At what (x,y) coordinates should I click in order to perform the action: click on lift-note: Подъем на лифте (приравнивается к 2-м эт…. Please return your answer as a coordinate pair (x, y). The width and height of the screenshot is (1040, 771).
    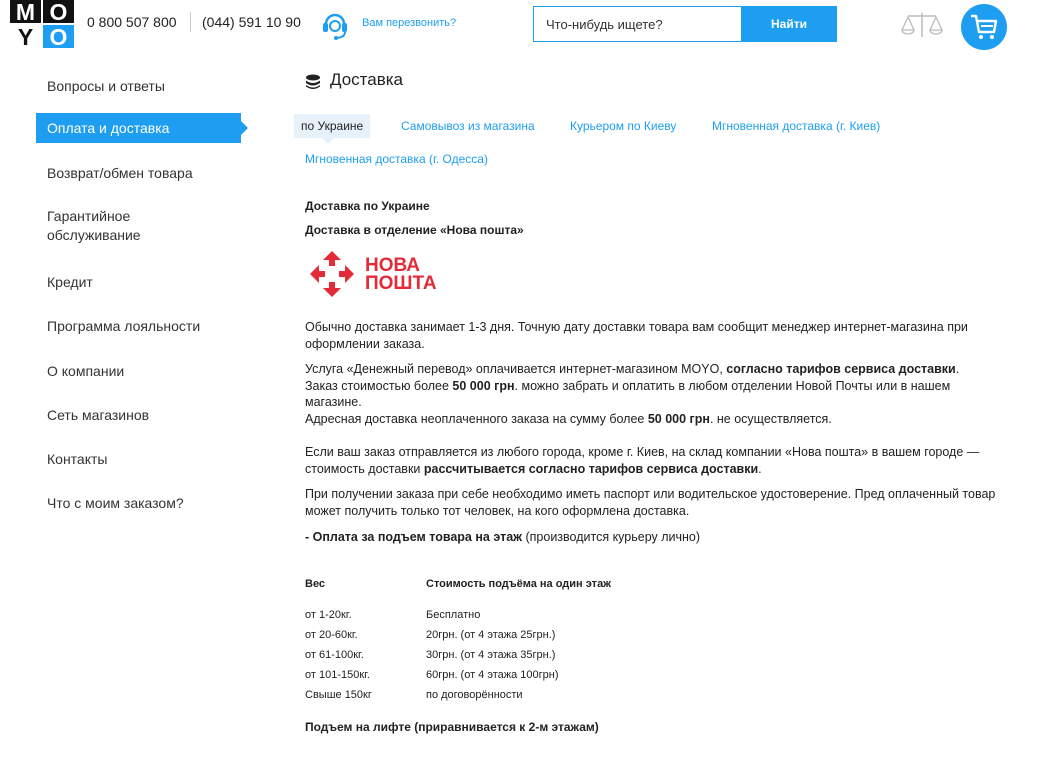
    Looking at the image, I should click on (452, 727).